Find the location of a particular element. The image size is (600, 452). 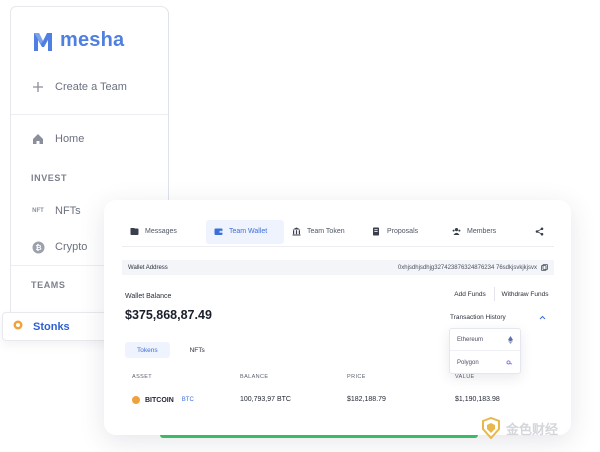

sidebar-item-home: Home is located at coordinates (57, 139).